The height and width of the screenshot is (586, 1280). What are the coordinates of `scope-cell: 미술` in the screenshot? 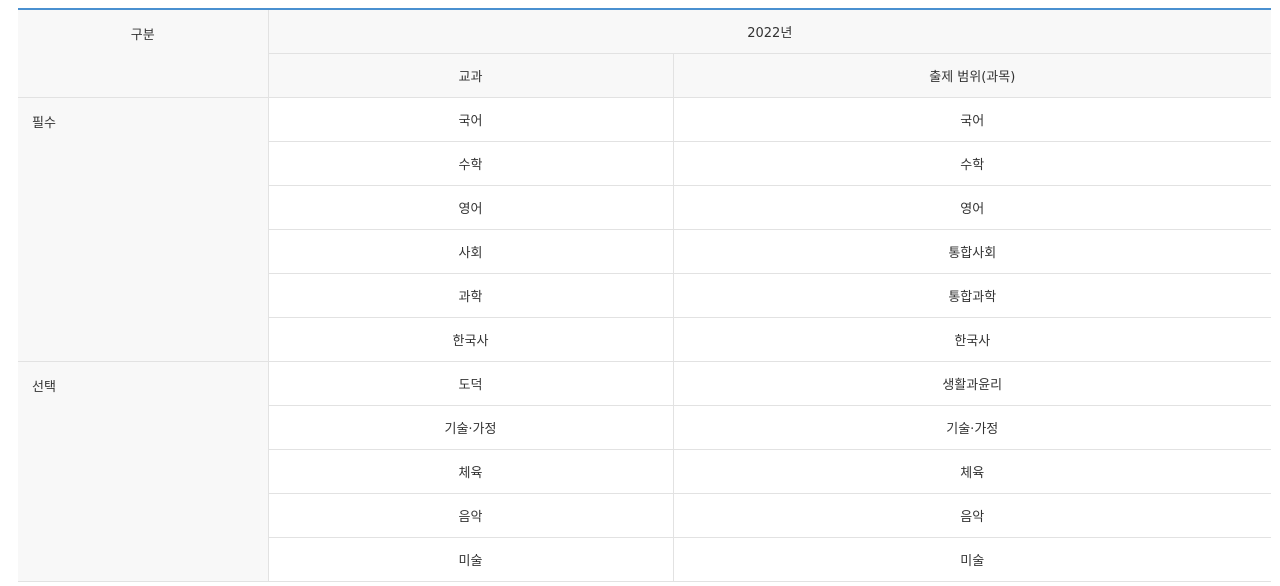 It's located at (972, 559).